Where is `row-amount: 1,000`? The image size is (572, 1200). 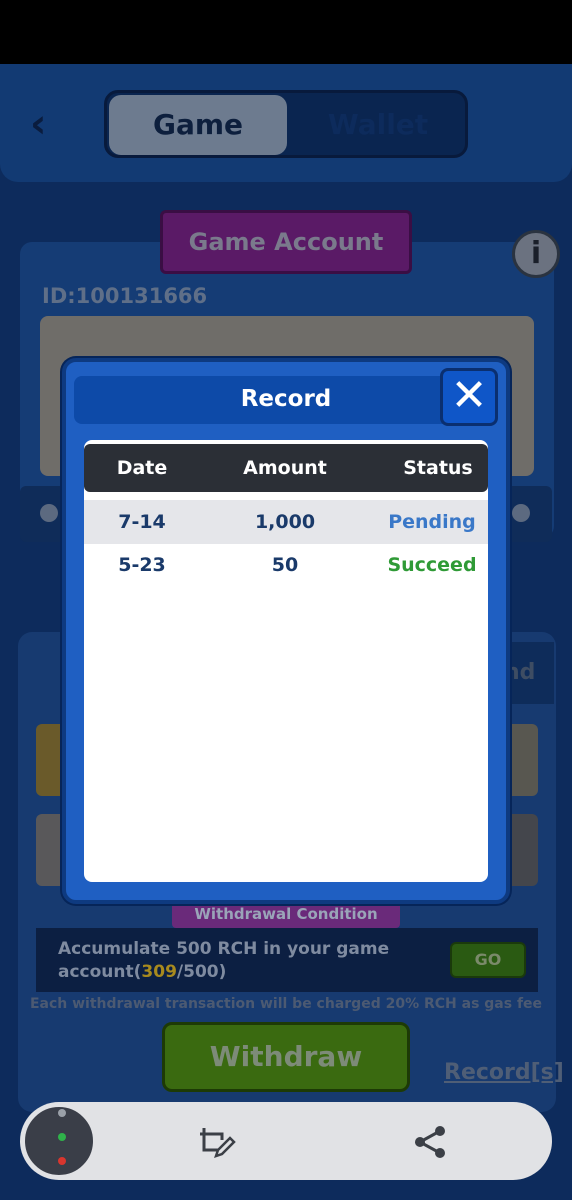
row-amount: 1,000 is located at coordinates (285, 522).